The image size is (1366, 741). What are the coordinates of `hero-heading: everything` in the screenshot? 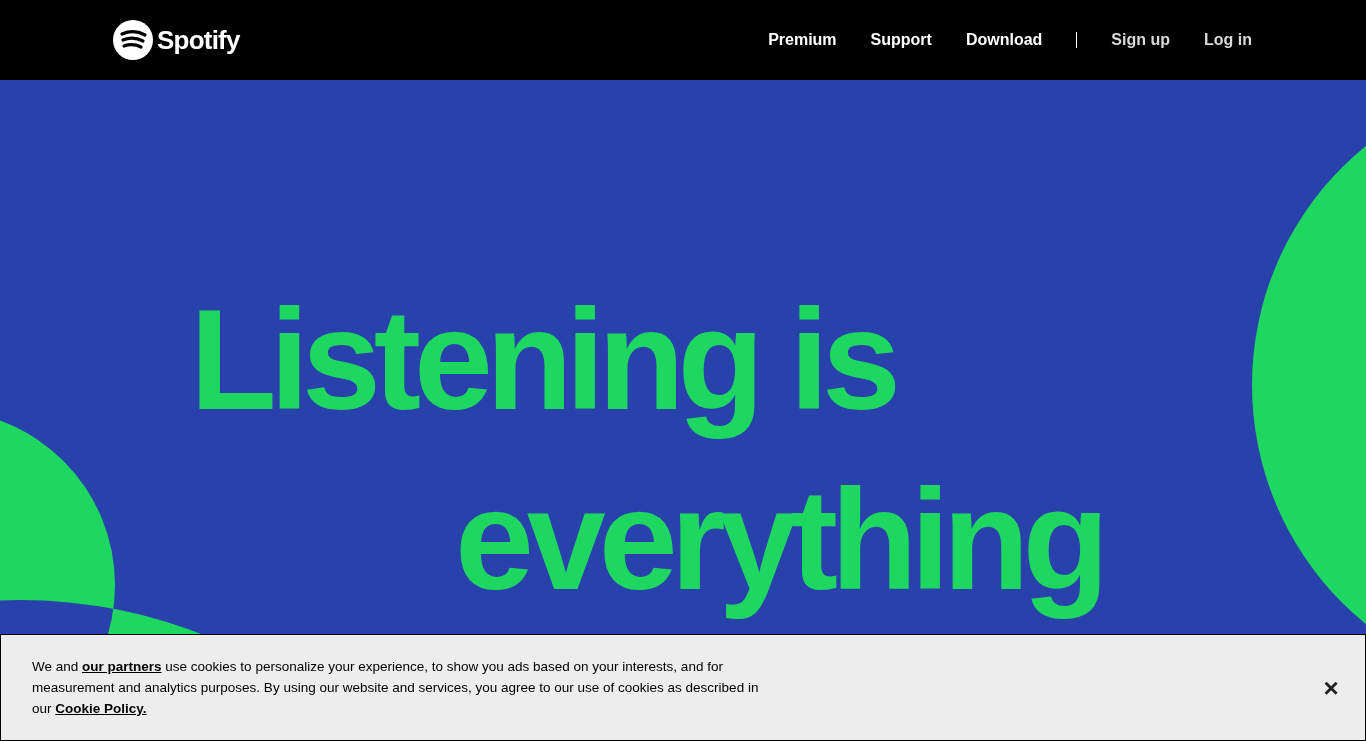 It's located at (779, 540).